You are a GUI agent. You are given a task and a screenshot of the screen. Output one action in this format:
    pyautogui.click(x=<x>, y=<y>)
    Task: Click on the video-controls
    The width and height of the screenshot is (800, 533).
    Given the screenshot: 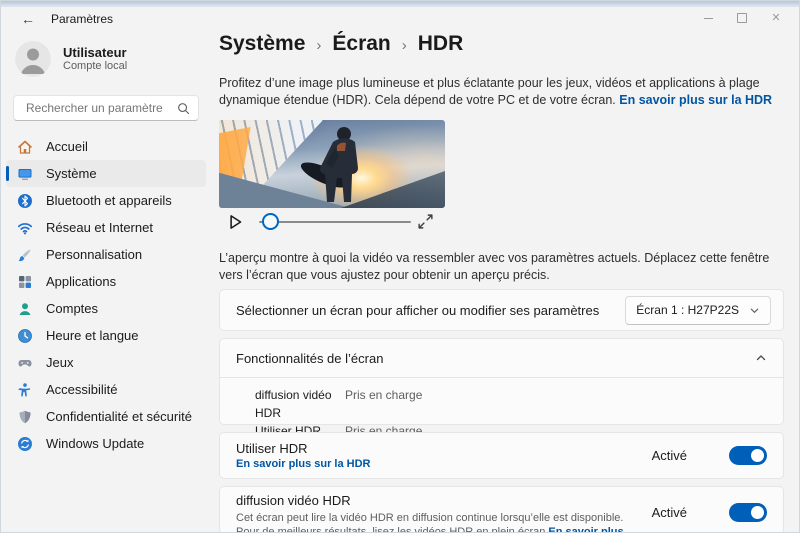 What is the action you would take?
    pyautogui.click(x=332, y=222)
    